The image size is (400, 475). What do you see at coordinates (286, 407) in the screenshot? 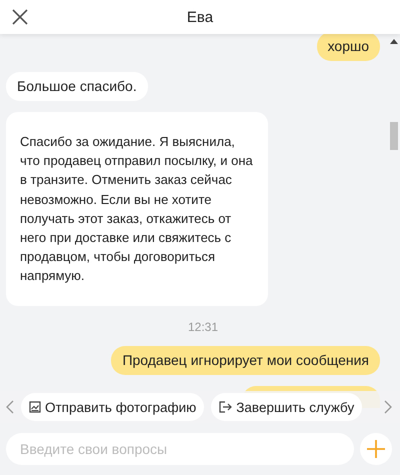
I see `quick-reply-button: Завершить службу` at bounding box center [286, 407].